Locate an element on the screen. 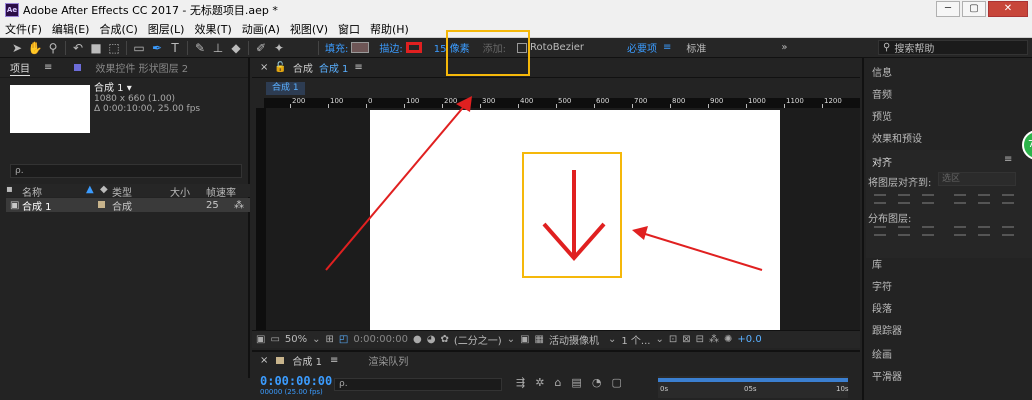 The height and width of the screenshot is (400, 1032). column-fps: 帧速率 is located at coordinates (226, 191).